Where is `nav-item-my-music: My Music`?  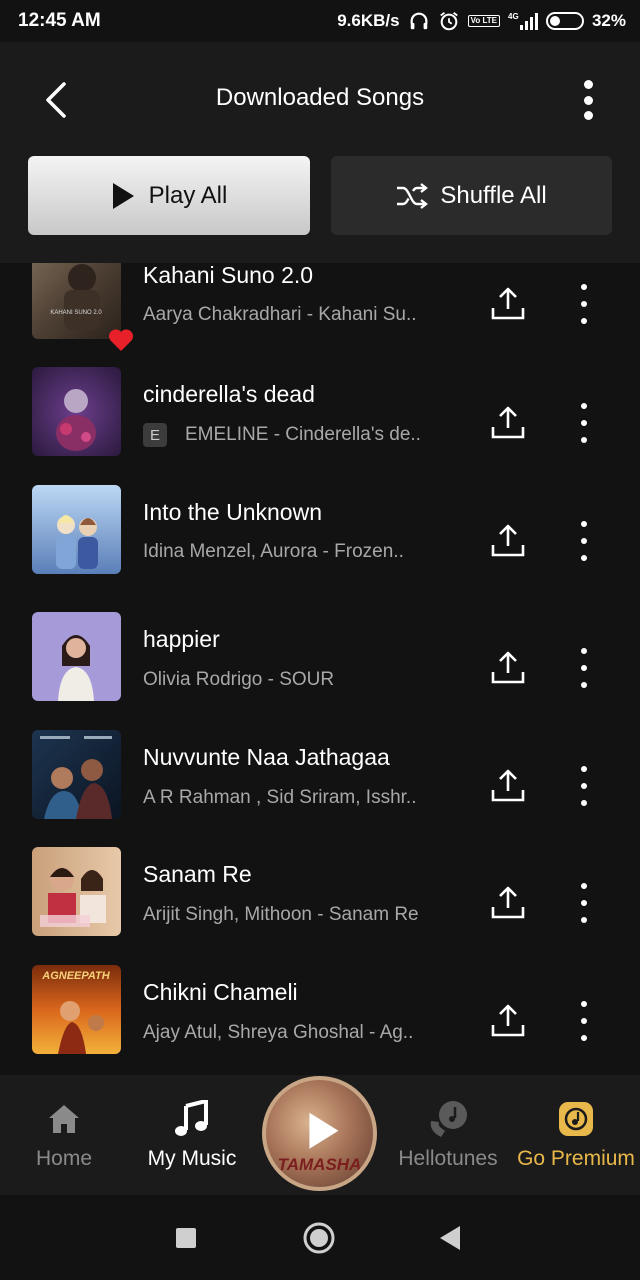
nav-item-my-music: My Music is located at coordinates (192, 1135).